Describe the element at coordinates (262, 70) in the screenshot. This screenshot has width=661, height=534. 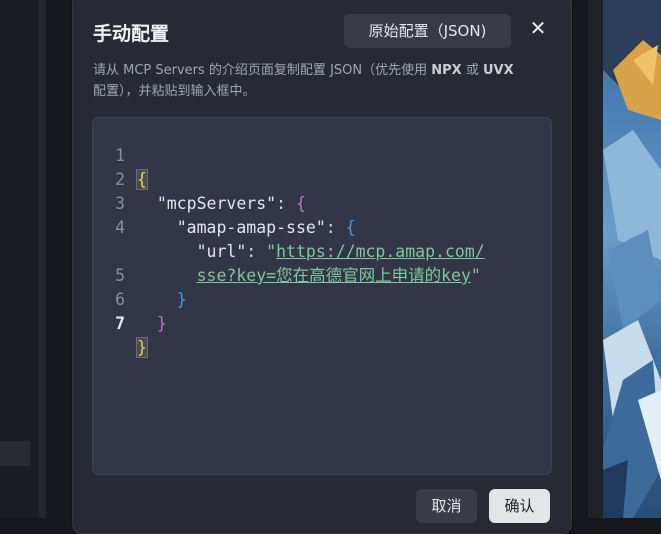
I see `description-prefix: 请从 MCP Servers 的介绍页面复制配置 JSON（优先使用` at that location.